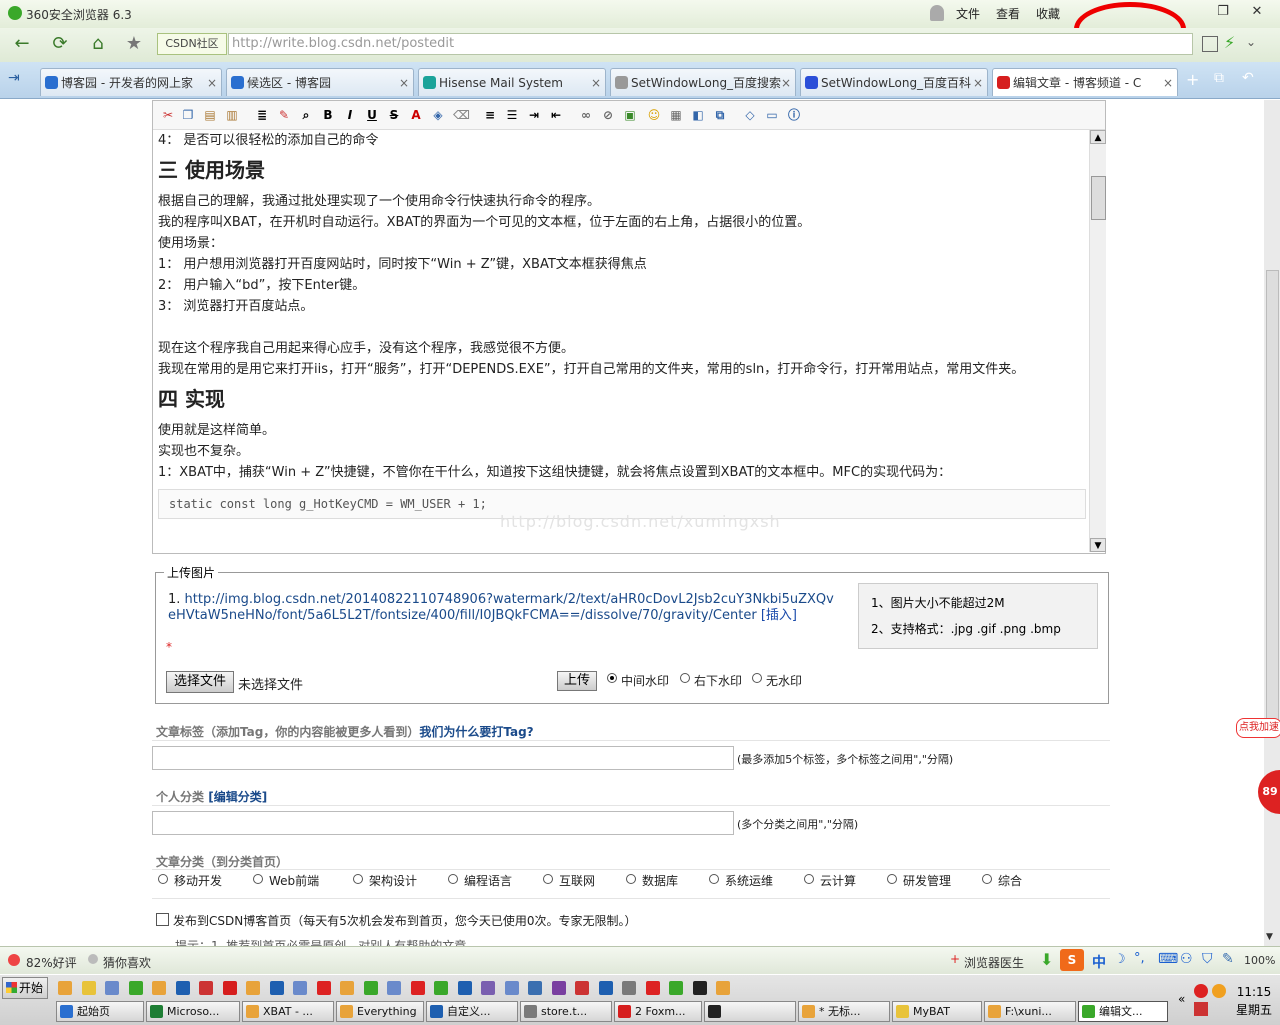 This screenshot has height=1025, width=1280. I want to click on tab: 博客园 - 开发者的网上家 ×, so click(131, 82).